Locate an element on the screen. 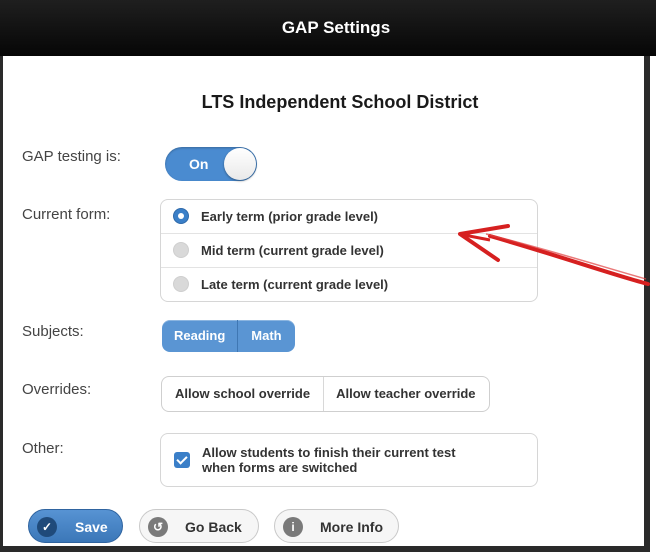 This screenshot has width=656, height=558. checkbox-checked-icon is located at coordinates (182, 460).